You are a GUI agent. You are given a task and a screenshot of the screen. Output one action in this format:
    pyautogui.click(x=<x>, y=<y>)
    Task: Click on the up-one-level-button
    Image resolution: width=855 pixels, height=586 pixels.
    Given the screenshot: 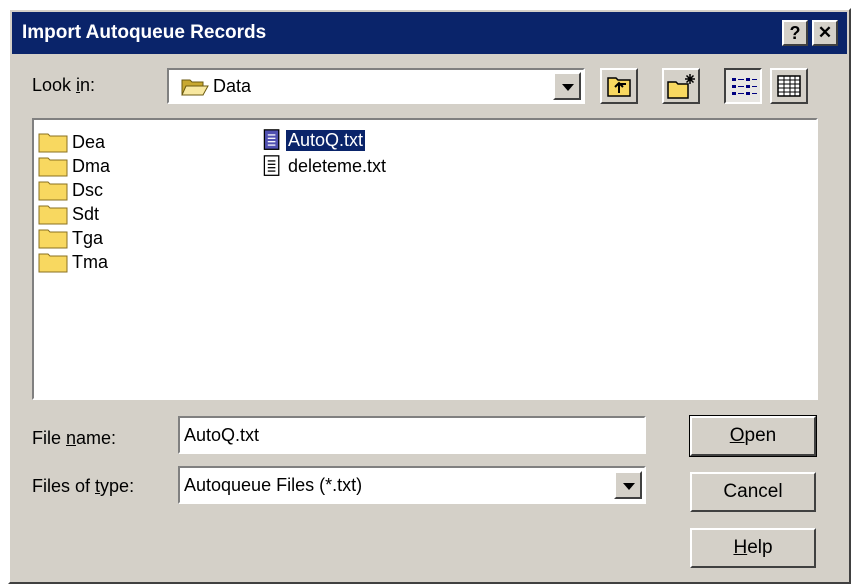 What is the action you would take?
    pyautogui.click(x=619, y=86)
    